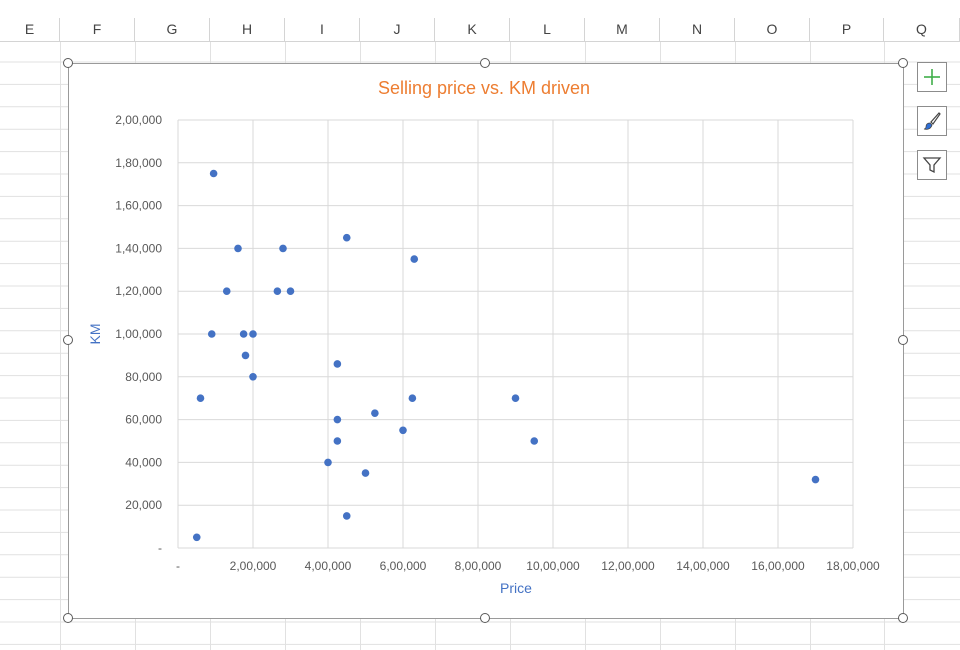  I want to click on chart-elements-button, so click(932, 77).